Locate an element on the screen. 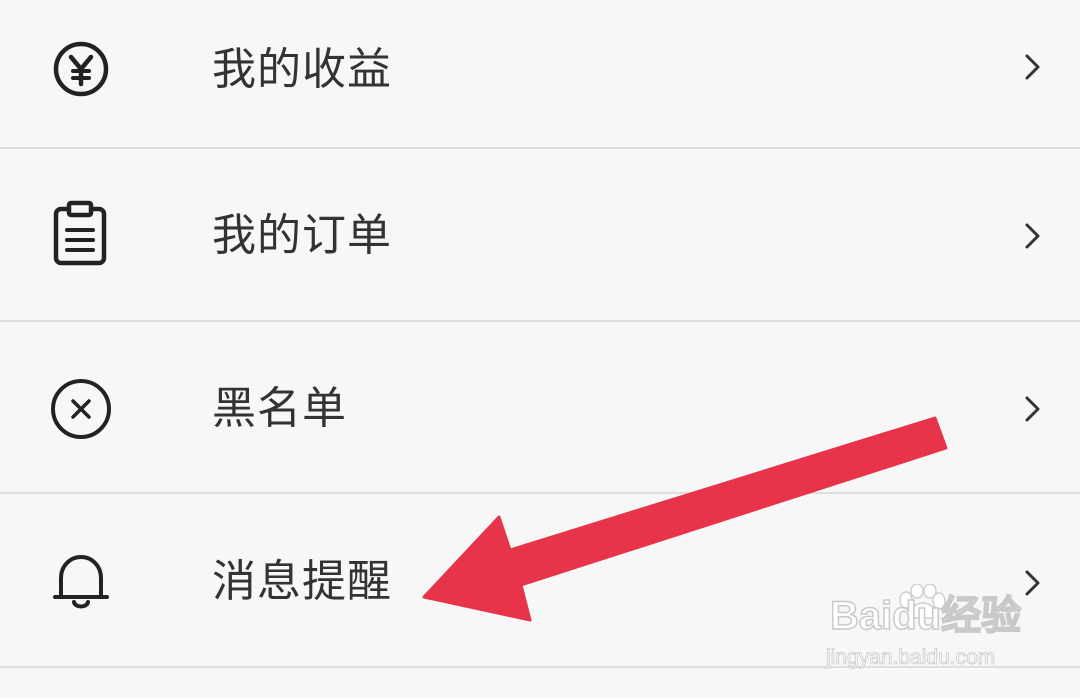  baidu-watermark: Baidu经验 jingyan.baidu.com is located at coordinates (941, 629).